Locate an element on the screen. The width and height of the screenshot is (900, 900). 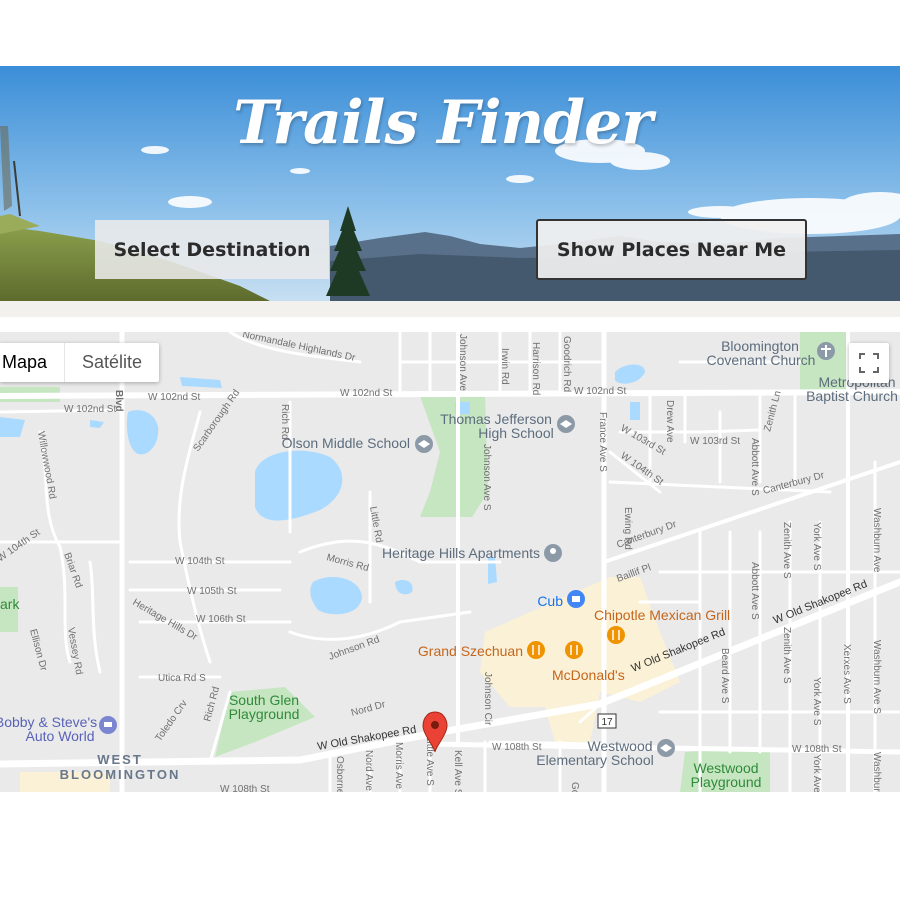
poi-label: Elementary School is located at coordinates (595, 760).